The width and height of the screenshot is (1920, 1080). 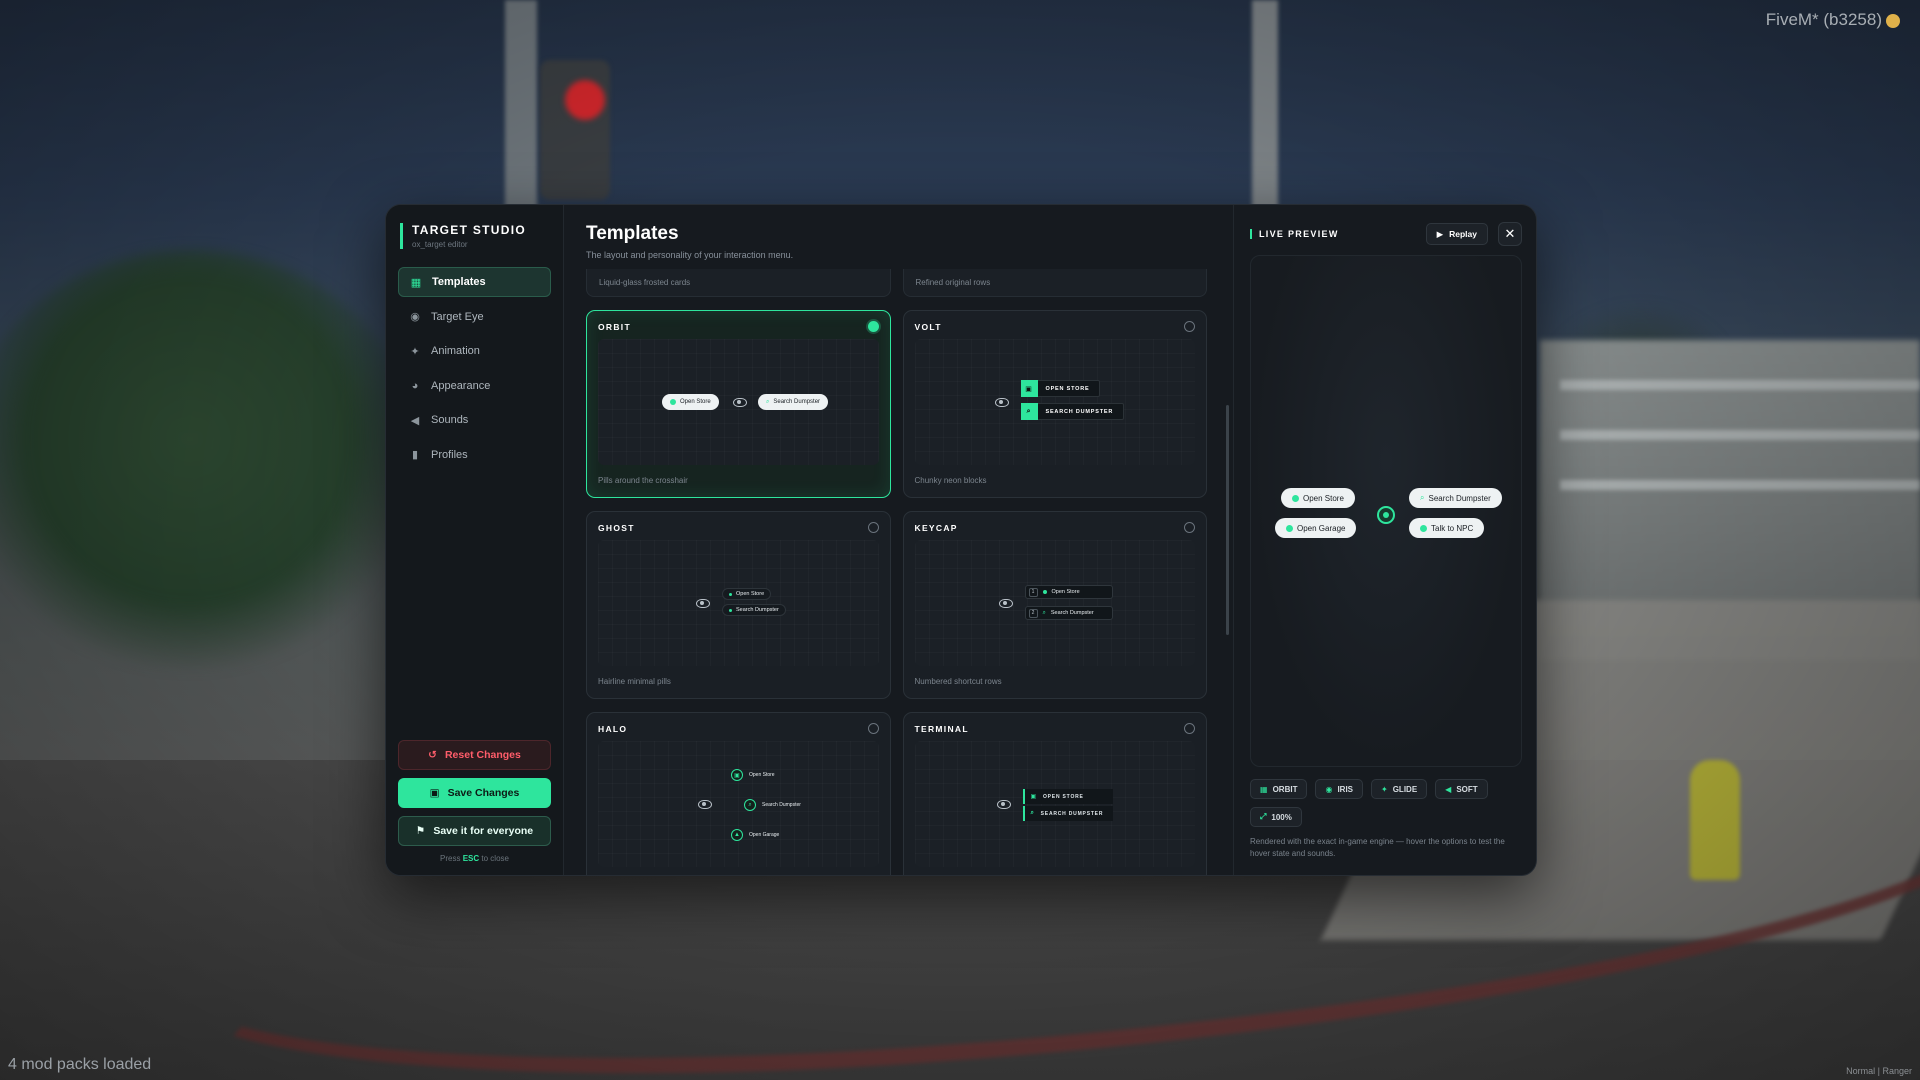 I want to click on preview-option-search-dumpster: ⌕ Search Dumpster, so click(x=1455, y=498).